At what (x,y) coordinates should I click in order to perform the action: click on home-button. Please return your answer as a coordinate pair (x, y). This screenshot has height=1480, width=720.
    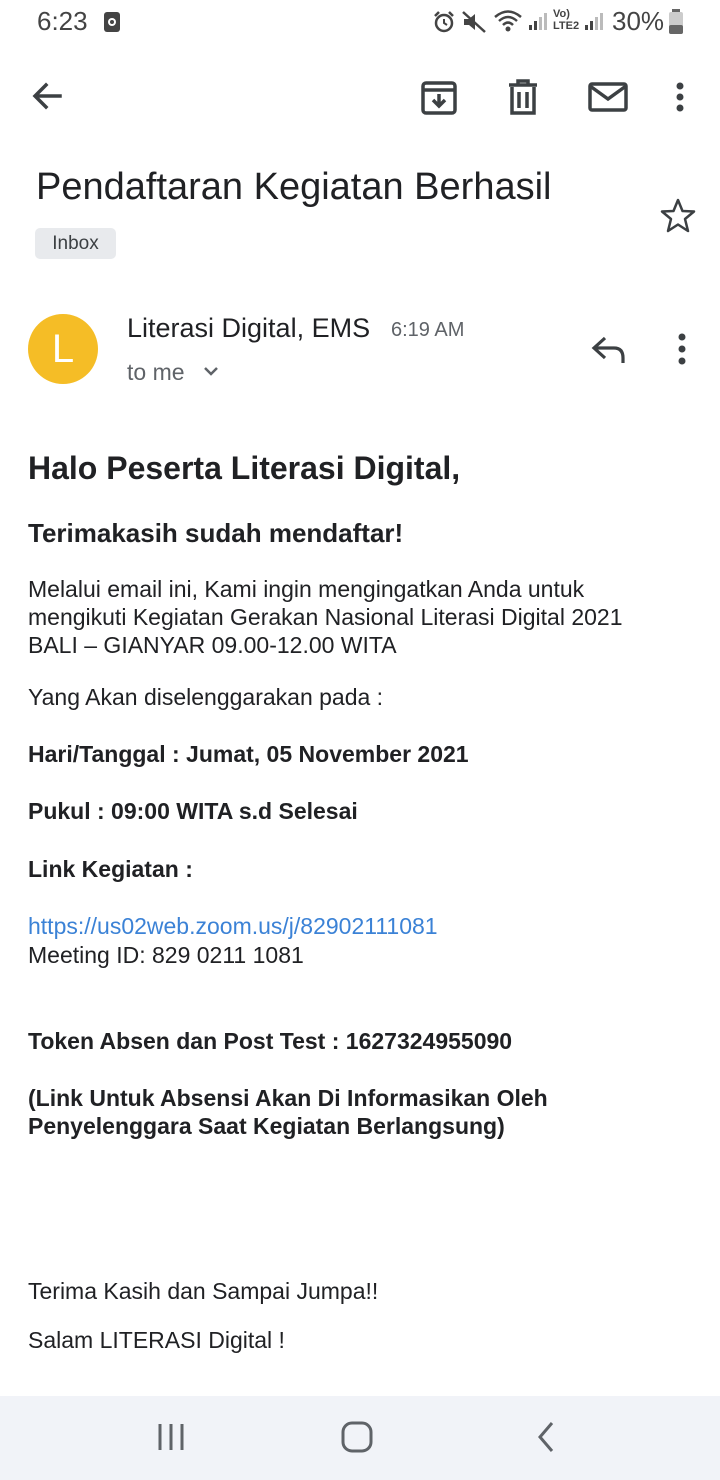
    Looking at the image, I should click on (357, 1437).